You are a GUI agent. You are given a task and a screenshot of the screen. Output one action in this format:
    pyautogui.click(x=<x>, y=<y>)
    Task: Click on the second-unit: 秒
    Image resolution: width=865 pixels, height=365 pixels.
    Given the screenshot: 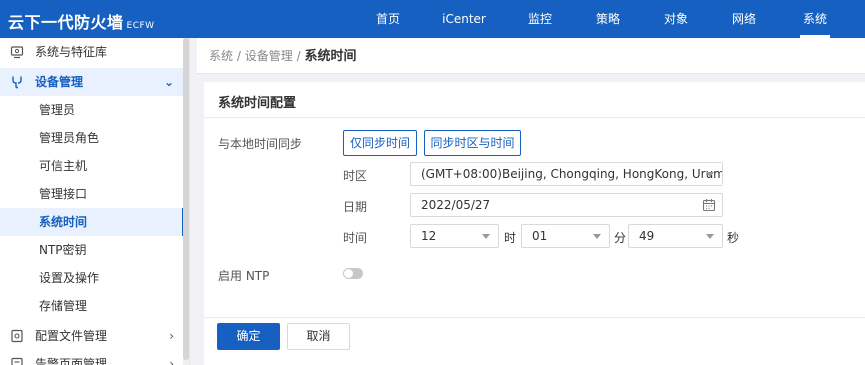 What is the action you would take?
    pyautogui.click(x=733, y=238)
    